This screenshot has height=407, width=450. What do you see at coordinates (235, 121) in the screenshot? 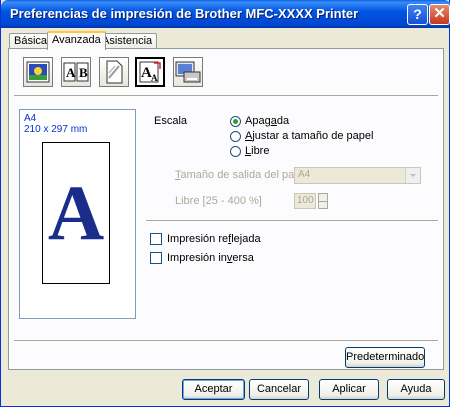
I see `scaling-off-radio` at bounding box center [235, 121].